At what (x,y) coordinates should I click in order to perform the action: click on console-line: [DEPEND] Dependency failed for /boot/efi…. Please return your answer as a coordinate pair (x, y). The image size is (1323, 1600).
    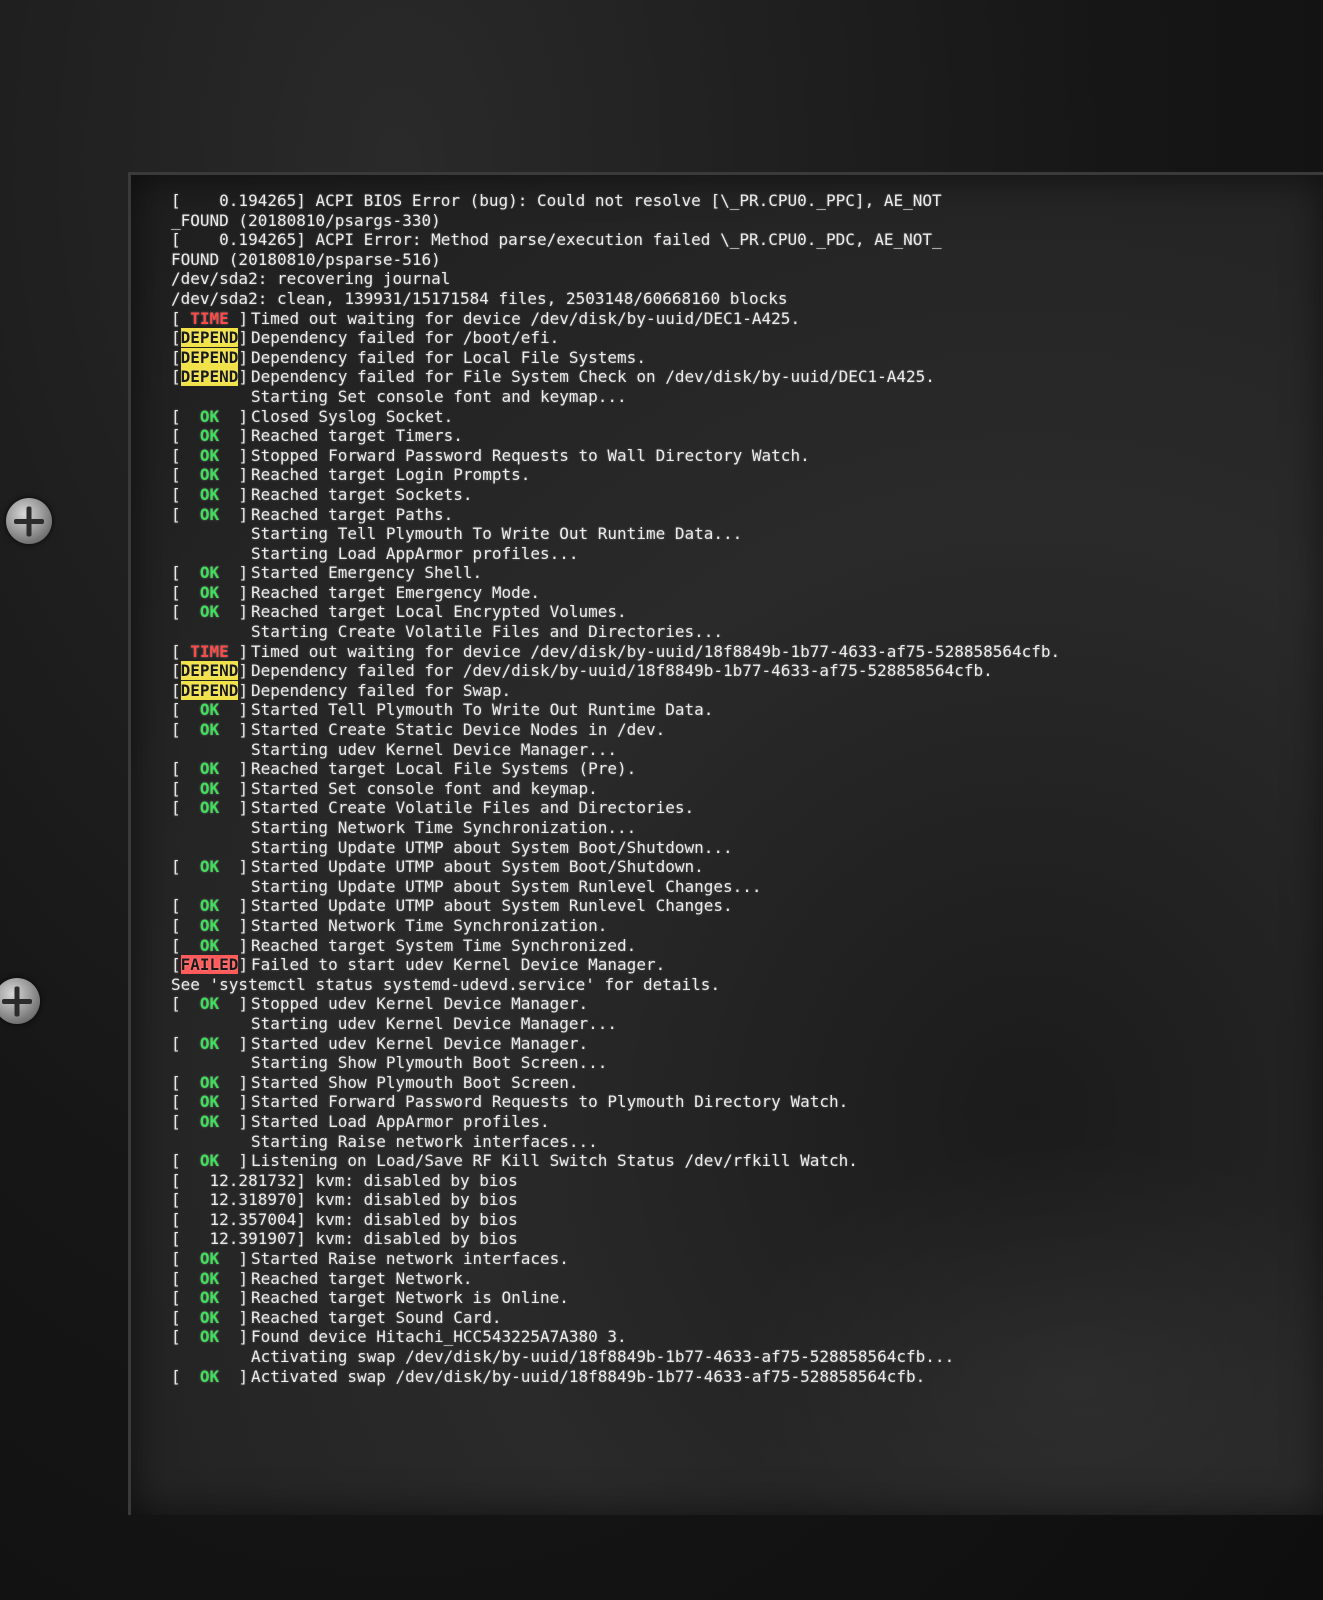
    Looking at the image, I should click on (746, 338).